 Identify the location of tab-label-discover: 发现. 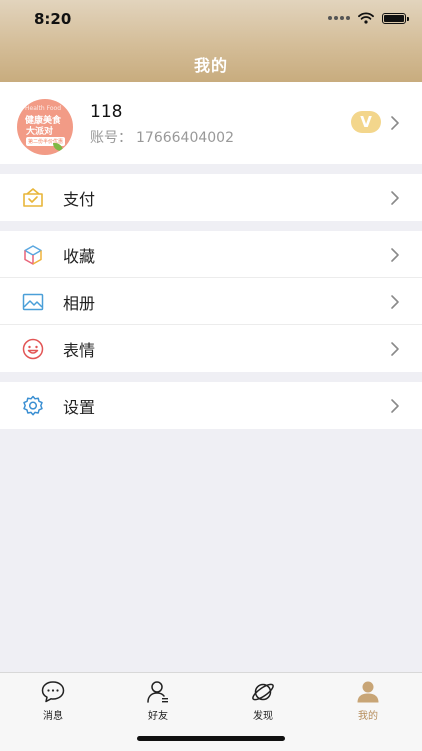
(263, 716).